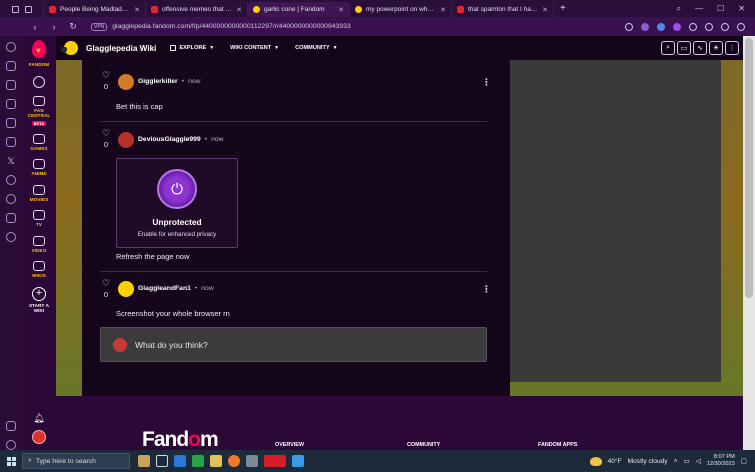 This screenshot has height=472, width=755. I want to click on theme-toggle-icon: ☀, so click(716, 48).